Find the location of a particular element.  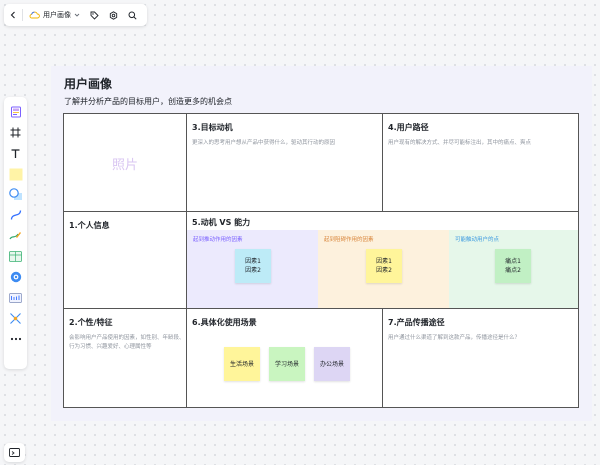

goal-title: 3.目标动机 is located at coordinates (212, 127).